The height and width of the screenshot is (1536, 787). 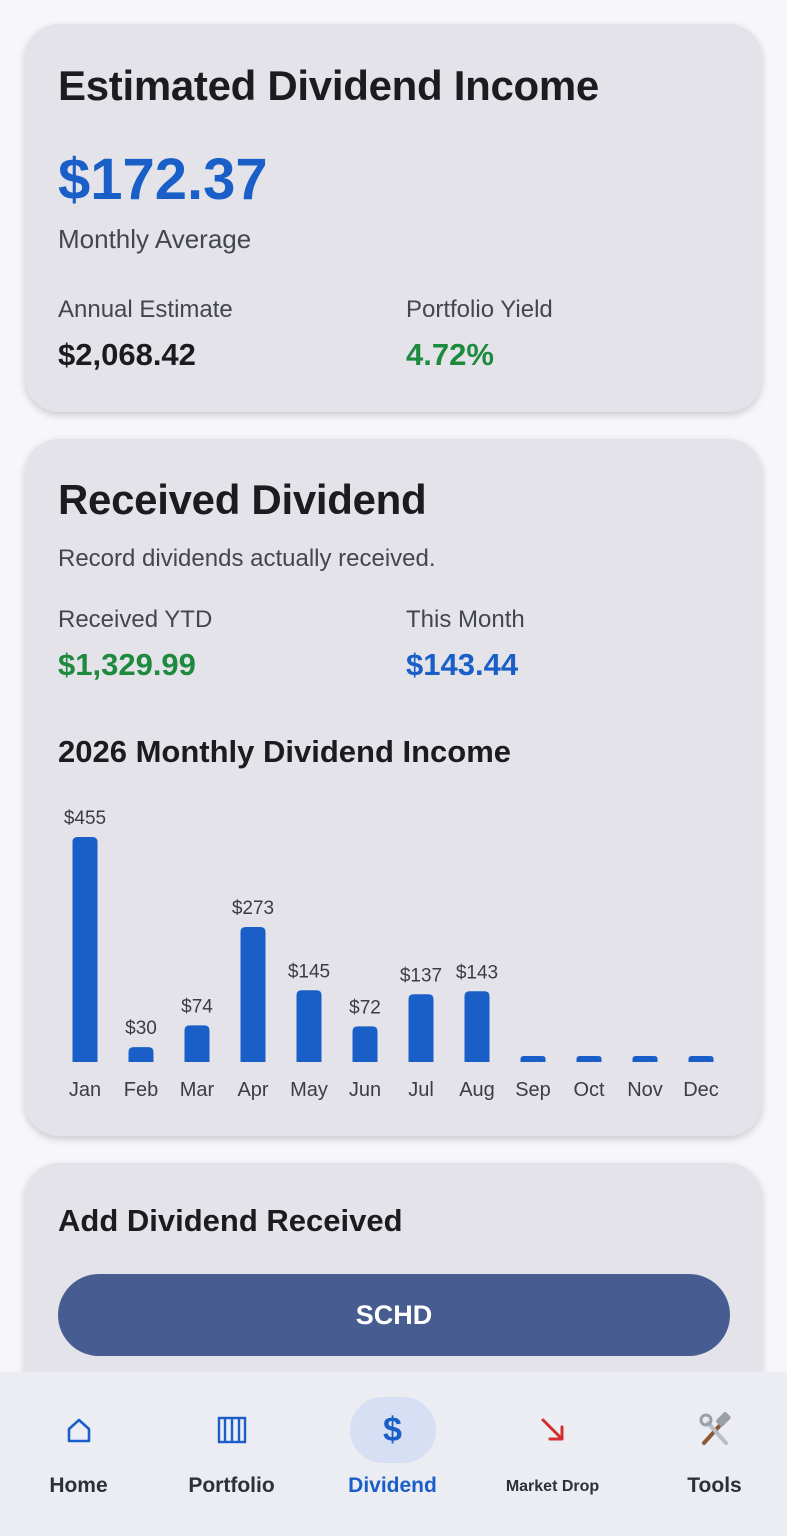 What do you see at coordinates (533, 1090) in the screenshot?
I see `month-label-sep: Sep` at bounding box center [533, 1090].